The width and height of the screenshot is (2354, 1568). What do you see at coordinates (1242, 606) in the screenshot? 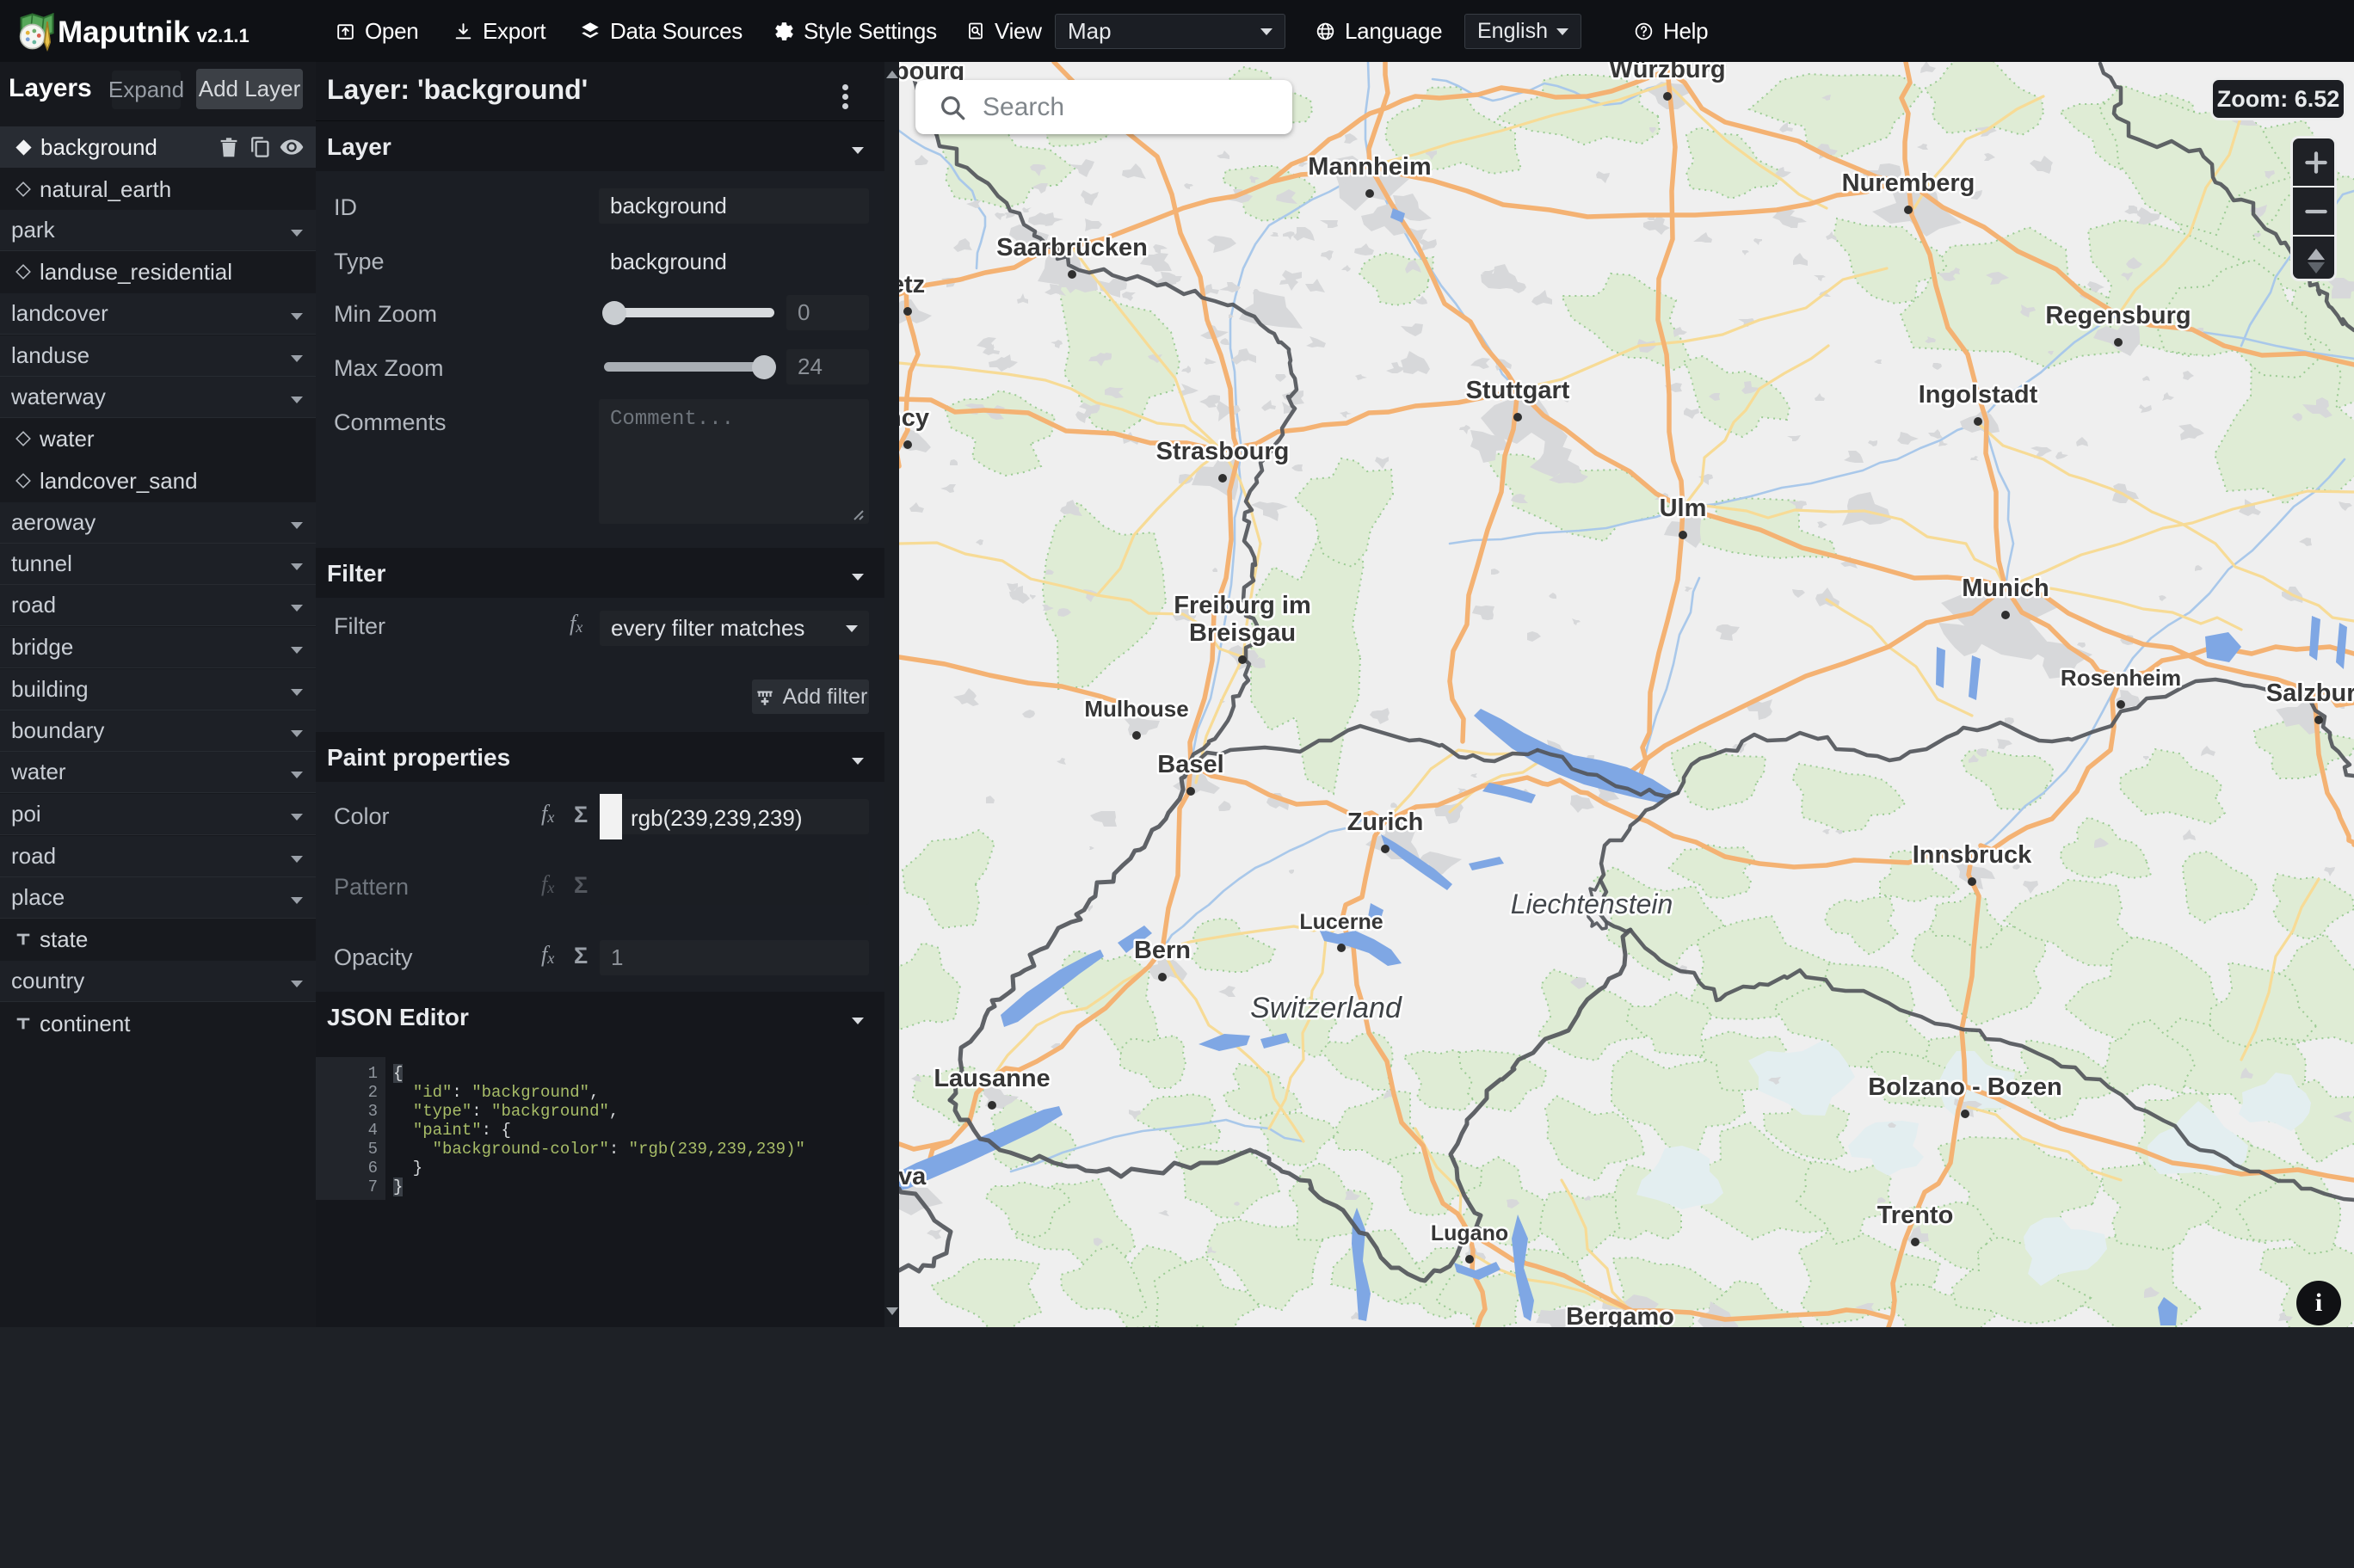
I see `svg-text: Freiburg im` at bounding box center [1242, 606].